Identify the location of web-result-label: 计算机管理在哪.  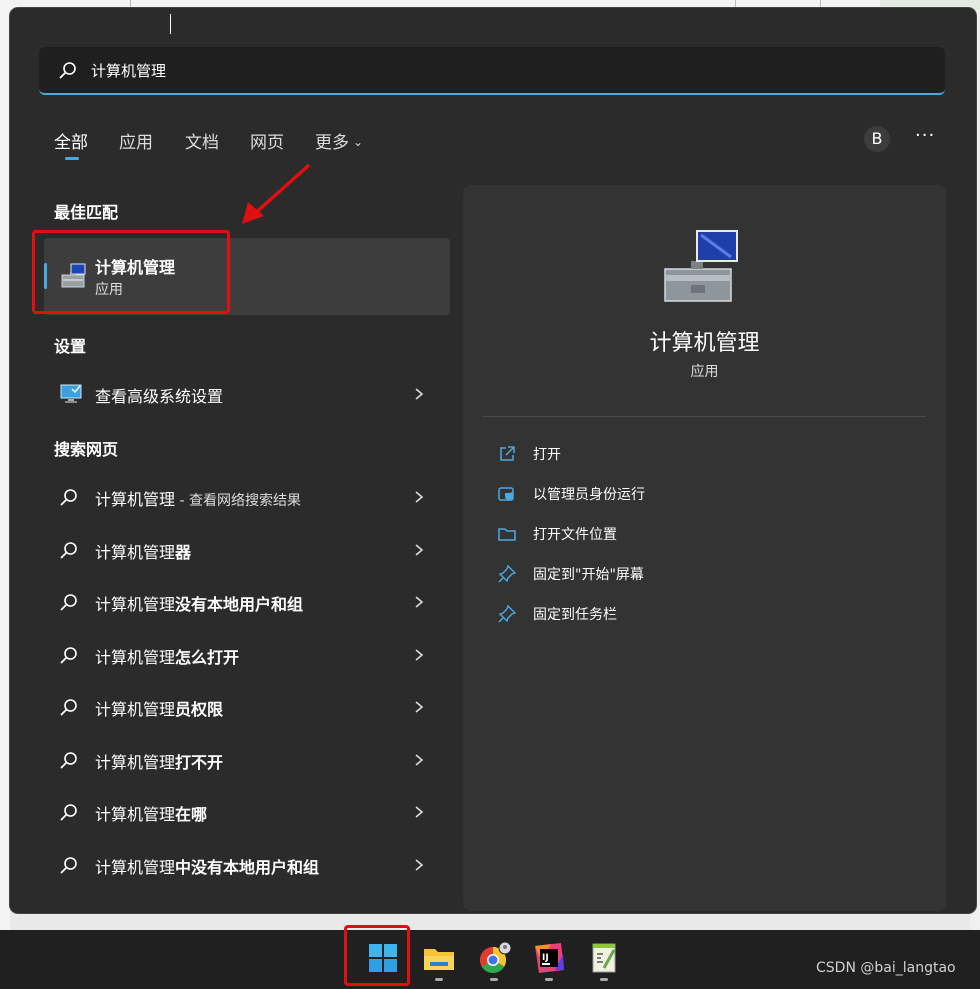
(151, 813).